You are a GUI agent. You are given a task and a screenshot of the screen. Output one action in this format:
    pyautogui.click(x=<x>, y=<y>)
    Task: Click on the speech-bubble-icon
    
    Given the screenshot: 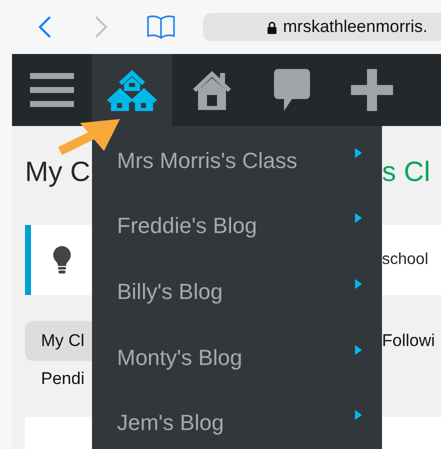 What is the action you would take?
    pyautogui.click(x=292, y=90)
    